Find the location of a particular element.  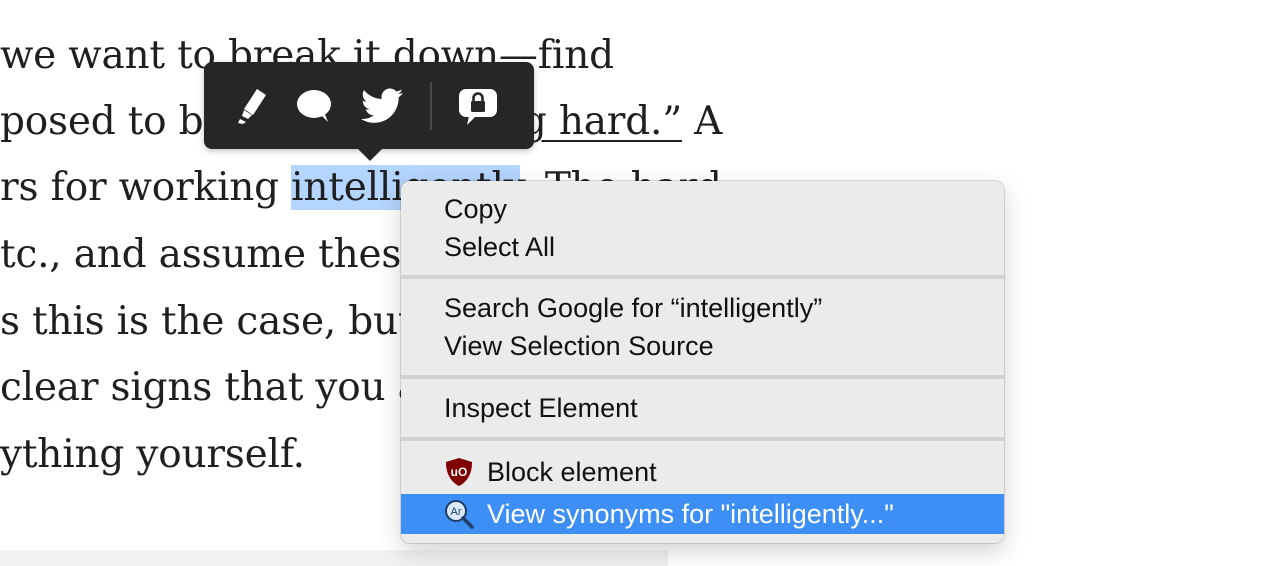

article-line: s this is the case, but so is located at coordinates (234, 321).